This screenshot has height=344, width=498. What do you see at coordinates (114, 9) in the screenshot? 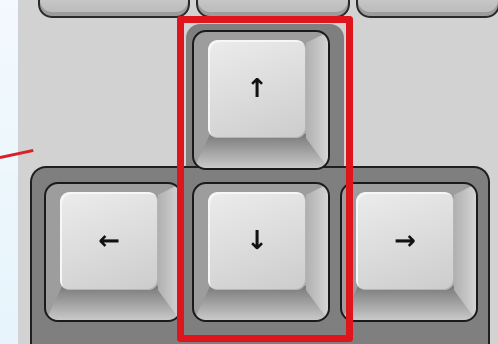
I see `top-key-left` at bounding box center [114, 9].